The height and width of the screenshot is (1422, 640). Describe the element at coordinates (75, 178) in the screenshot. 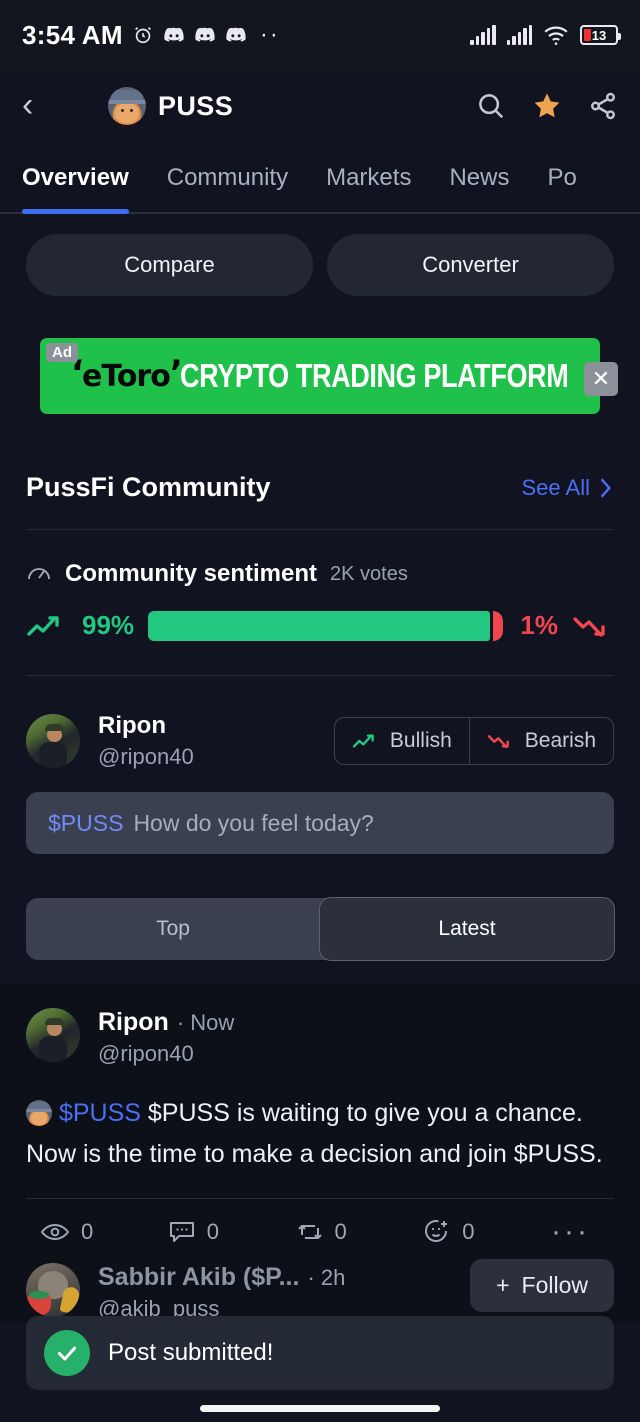

I see `tab-overview: Overview` at that location.